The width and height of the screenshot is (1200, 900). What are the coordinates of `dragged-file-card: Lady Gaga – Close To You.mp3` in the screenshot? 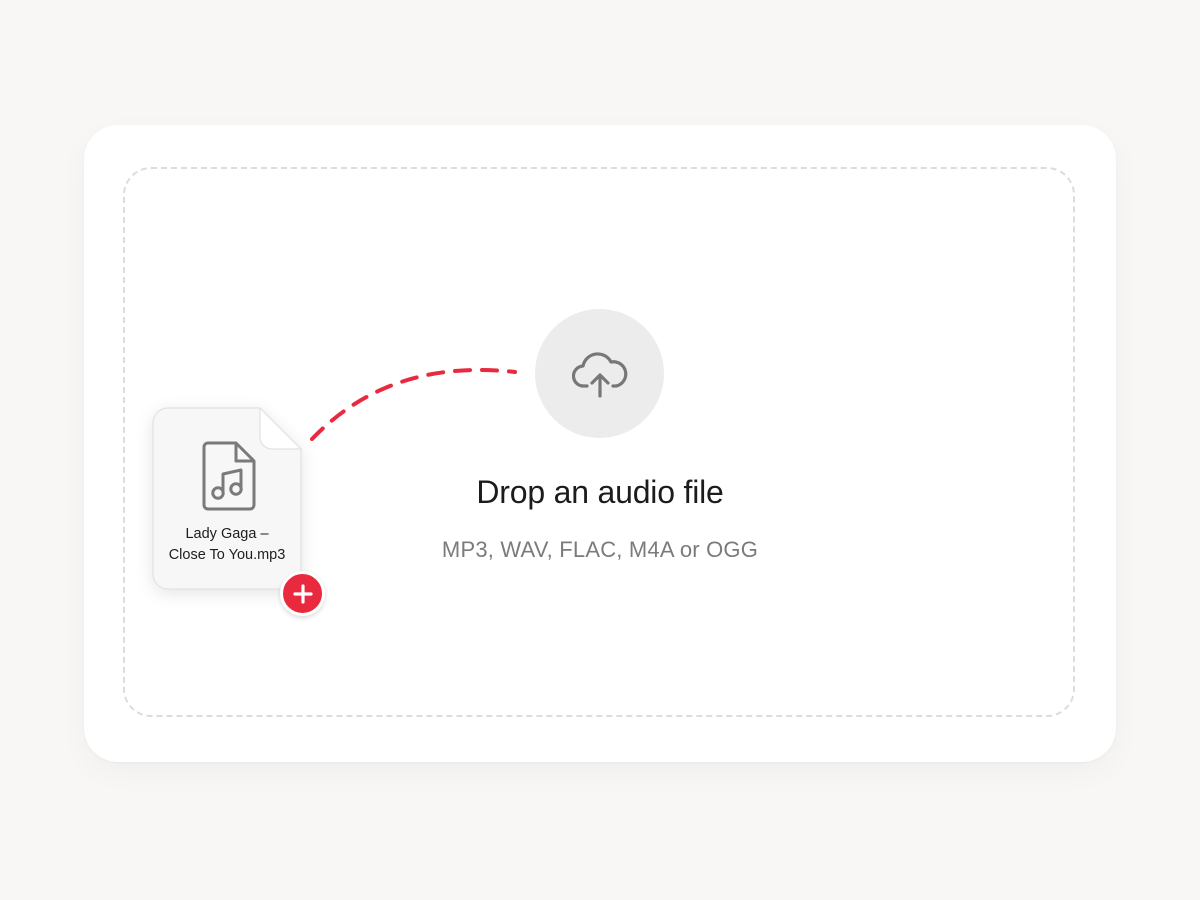 It's located at (227, 498).